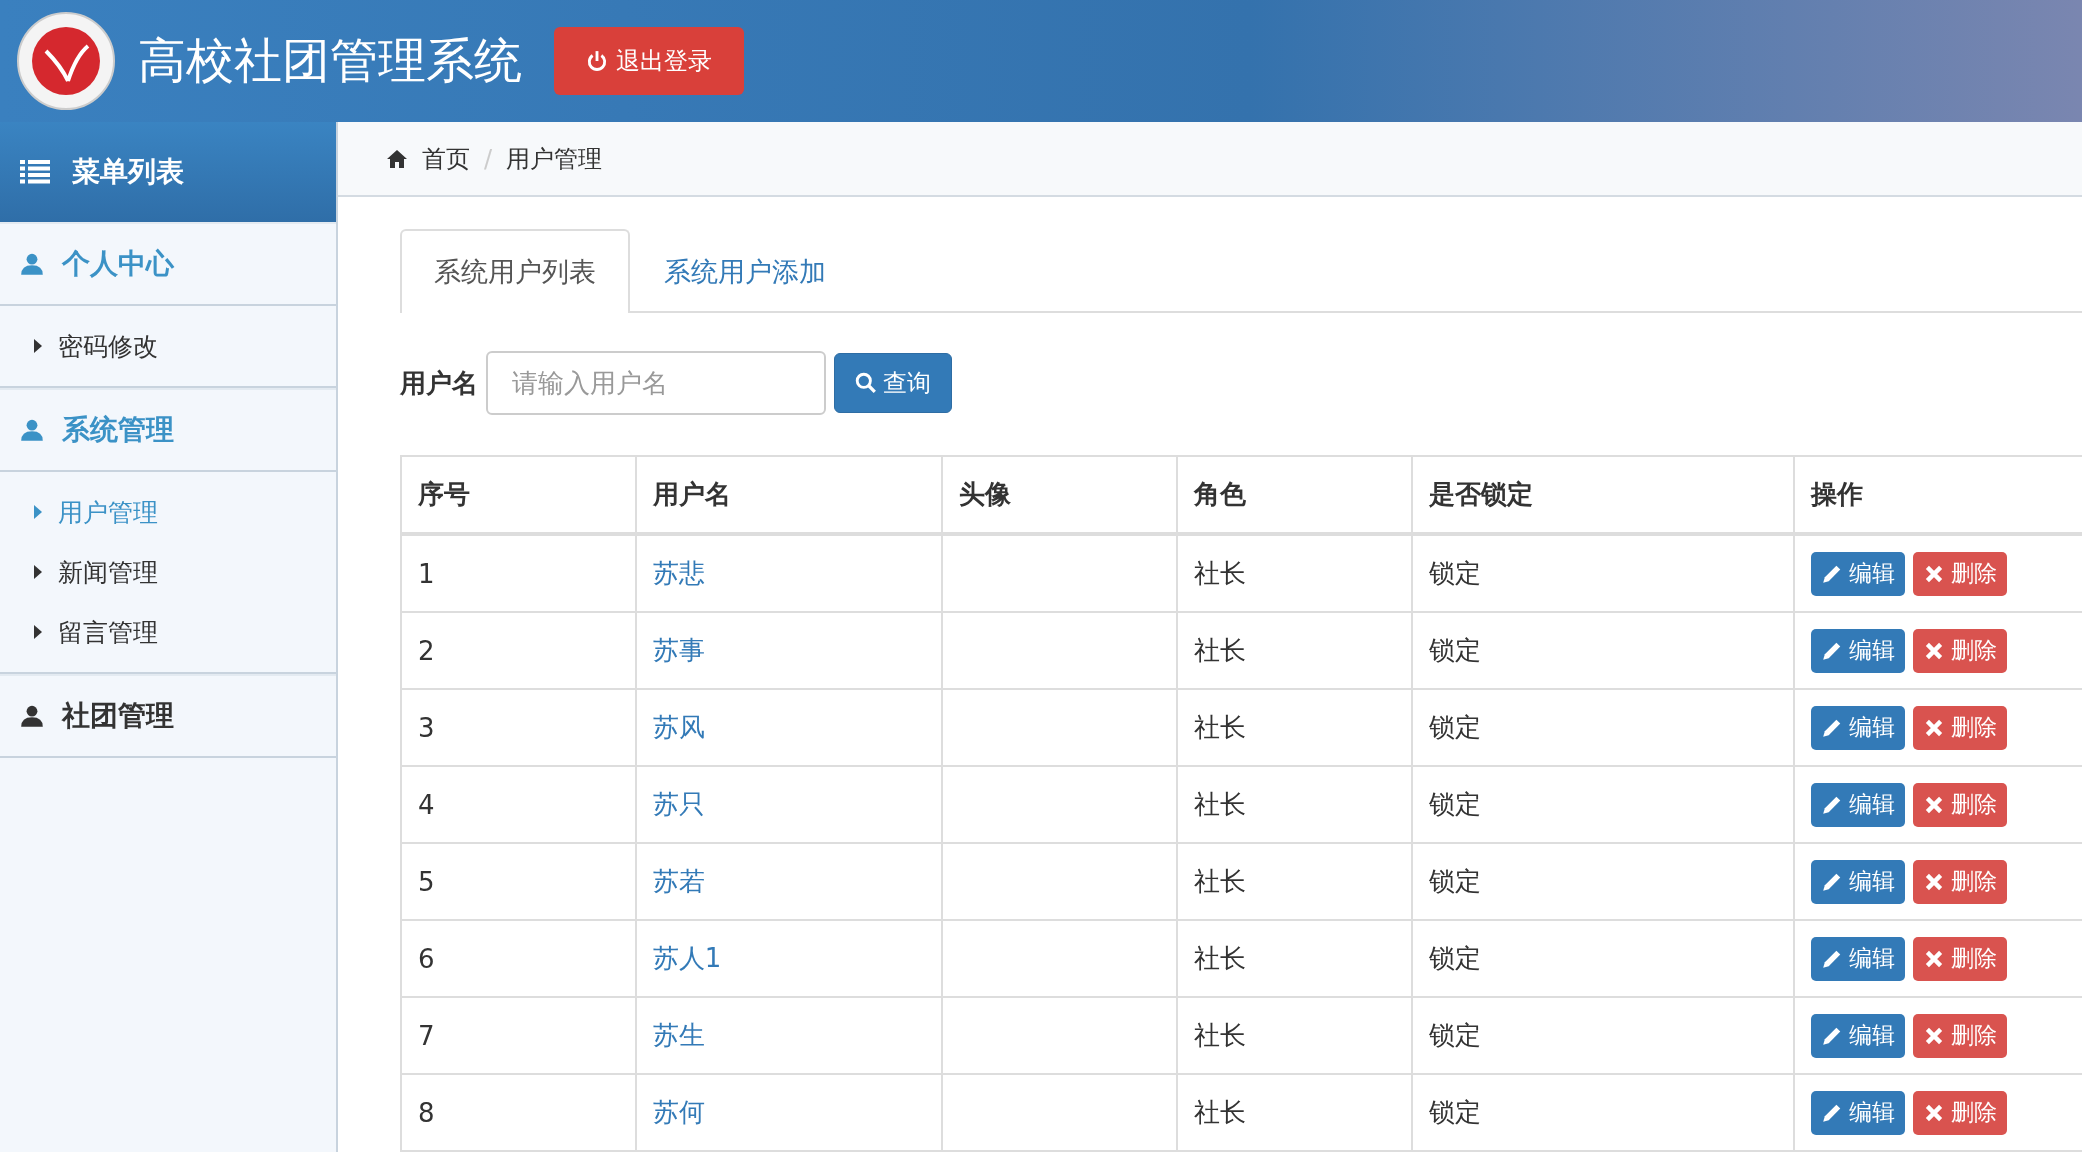 The width and height of the screenshot is (2082, 1152). Describe the element at coordinates (66, 61) in the screenshot. I see `logo-icon` at that location.